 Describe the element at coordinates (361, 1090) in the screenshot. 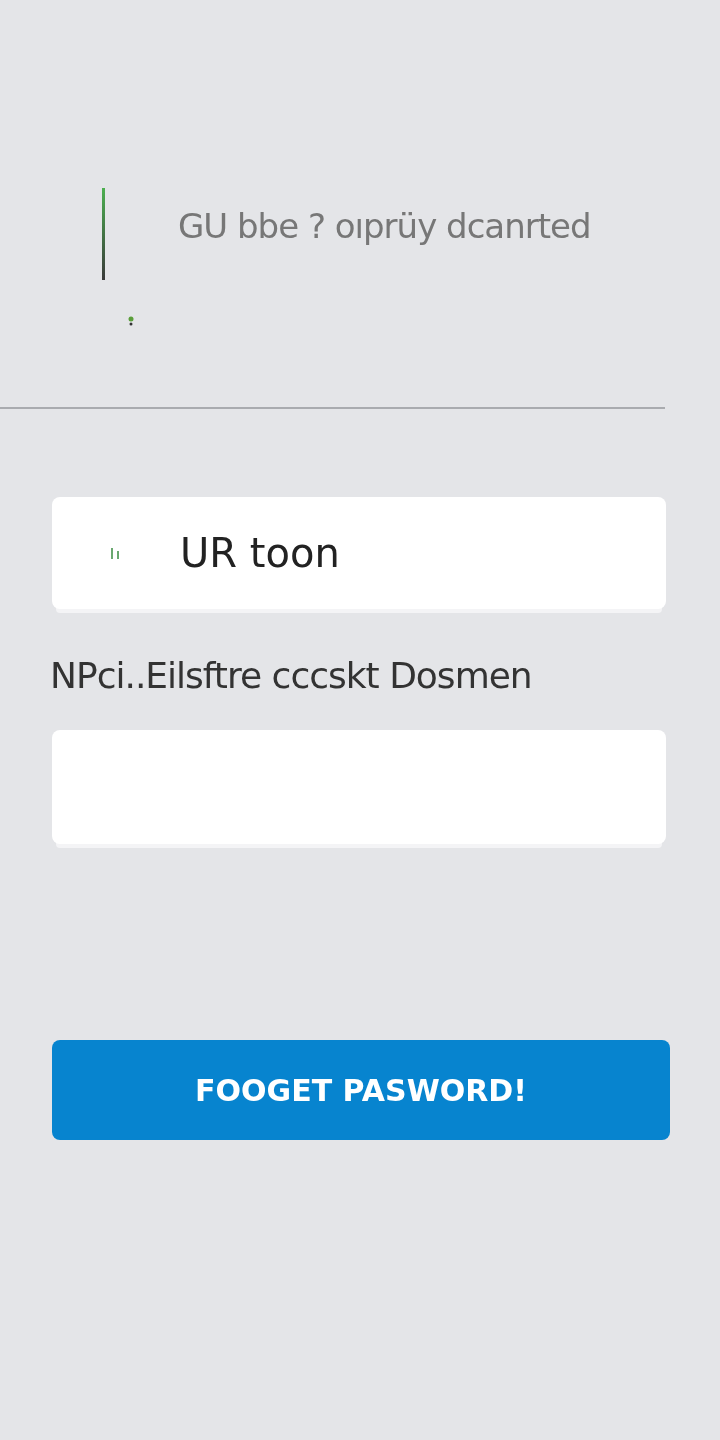

I see `forgot-password-button: FOOGET PASWORD!` at that location.